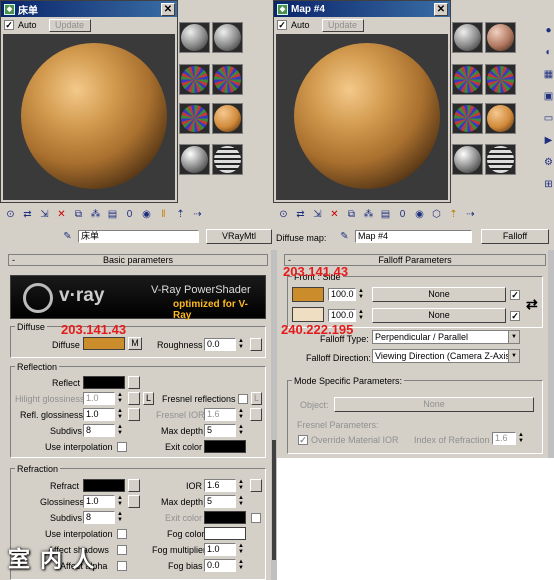  Describe the element at coordinates (256, 518) in the screenshot. I see `refr-exit-color-checkbox` at that location.